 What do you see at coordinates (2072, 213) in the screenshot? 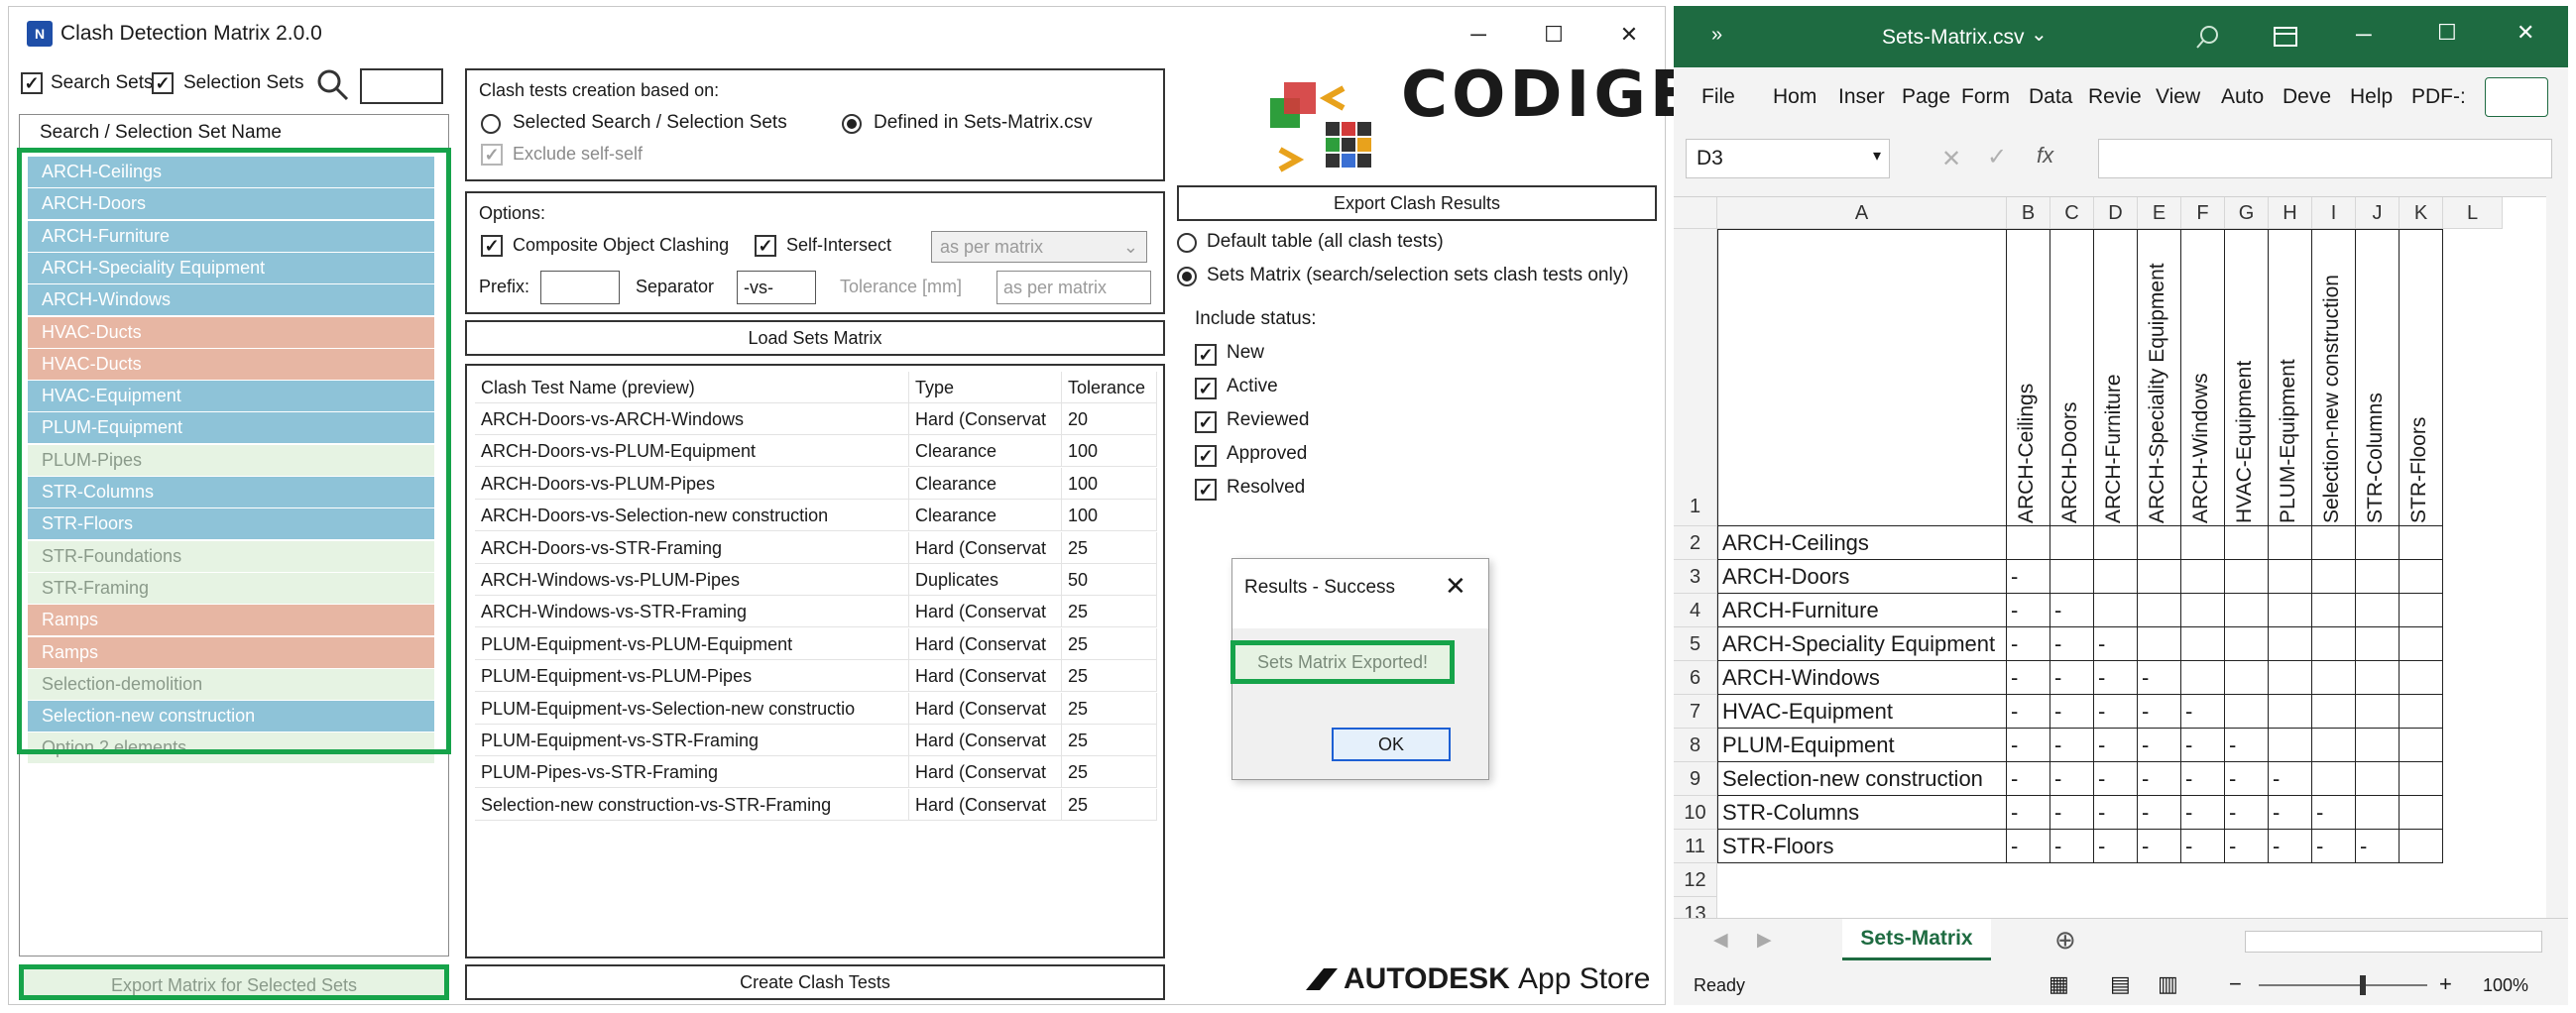
I see `column-header: C` at bounding box center [2072, 213].